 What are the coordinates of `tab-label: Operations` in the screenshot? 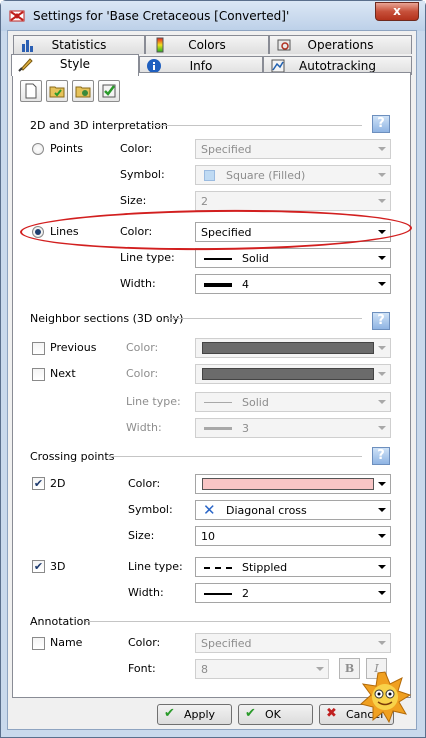 It's located at (340, 45).